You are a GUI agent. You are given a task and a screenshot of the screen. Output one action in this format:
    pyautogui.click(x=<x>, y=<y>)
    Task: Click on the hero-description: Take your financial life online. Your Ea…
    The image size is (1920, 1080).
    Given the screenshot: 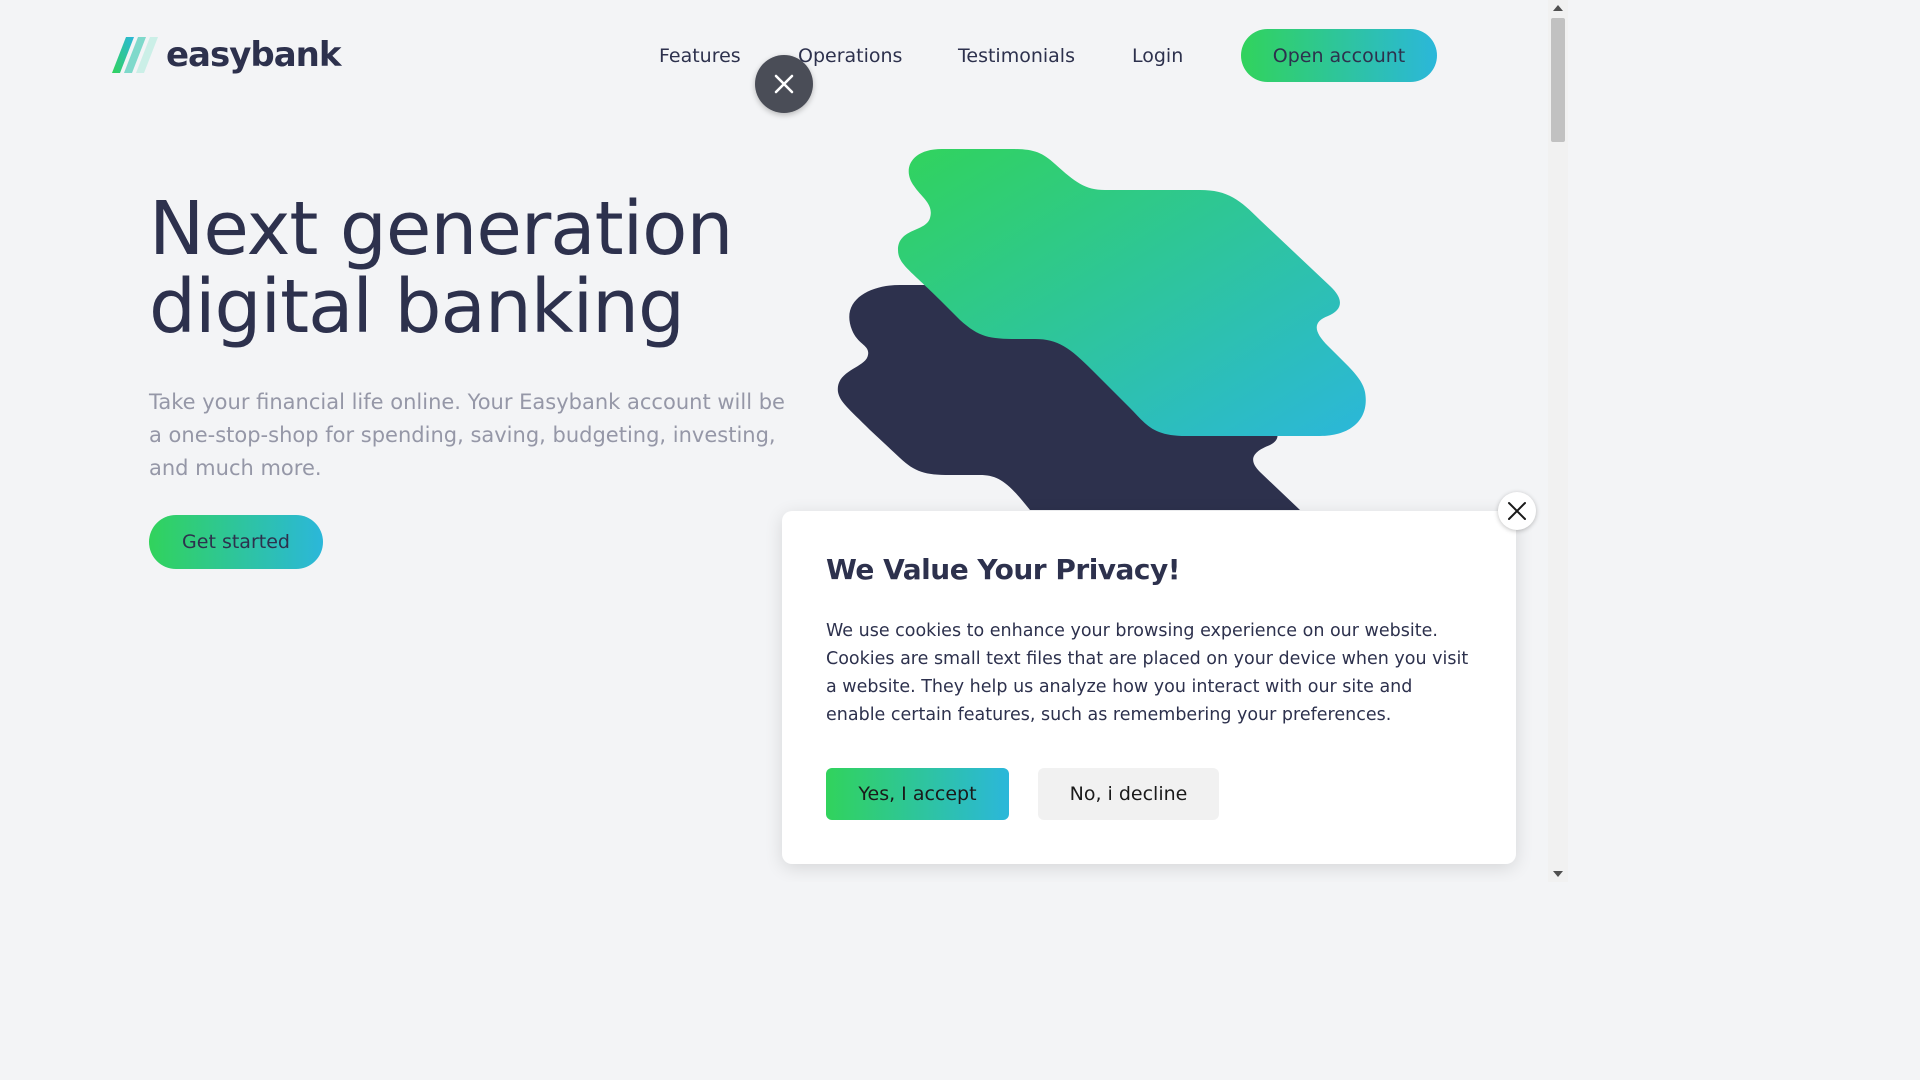 What is the action you would take?
    pyautogui.click(x=467, y=435)
    